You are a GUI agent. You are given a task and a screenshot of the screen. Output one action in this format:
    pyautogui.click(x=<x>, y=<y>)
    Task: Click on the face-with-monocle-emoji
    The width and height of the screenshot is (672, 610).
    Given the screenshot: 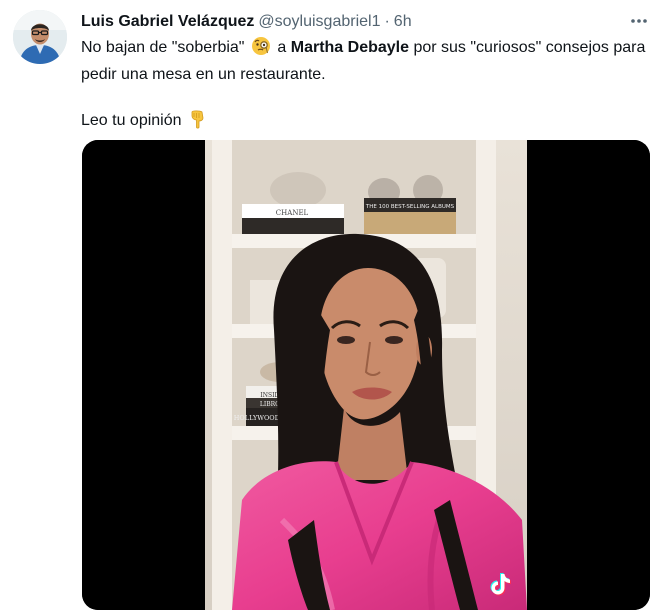 What is the action you would take?
    pyautogui.click(x=261, y=49)
    